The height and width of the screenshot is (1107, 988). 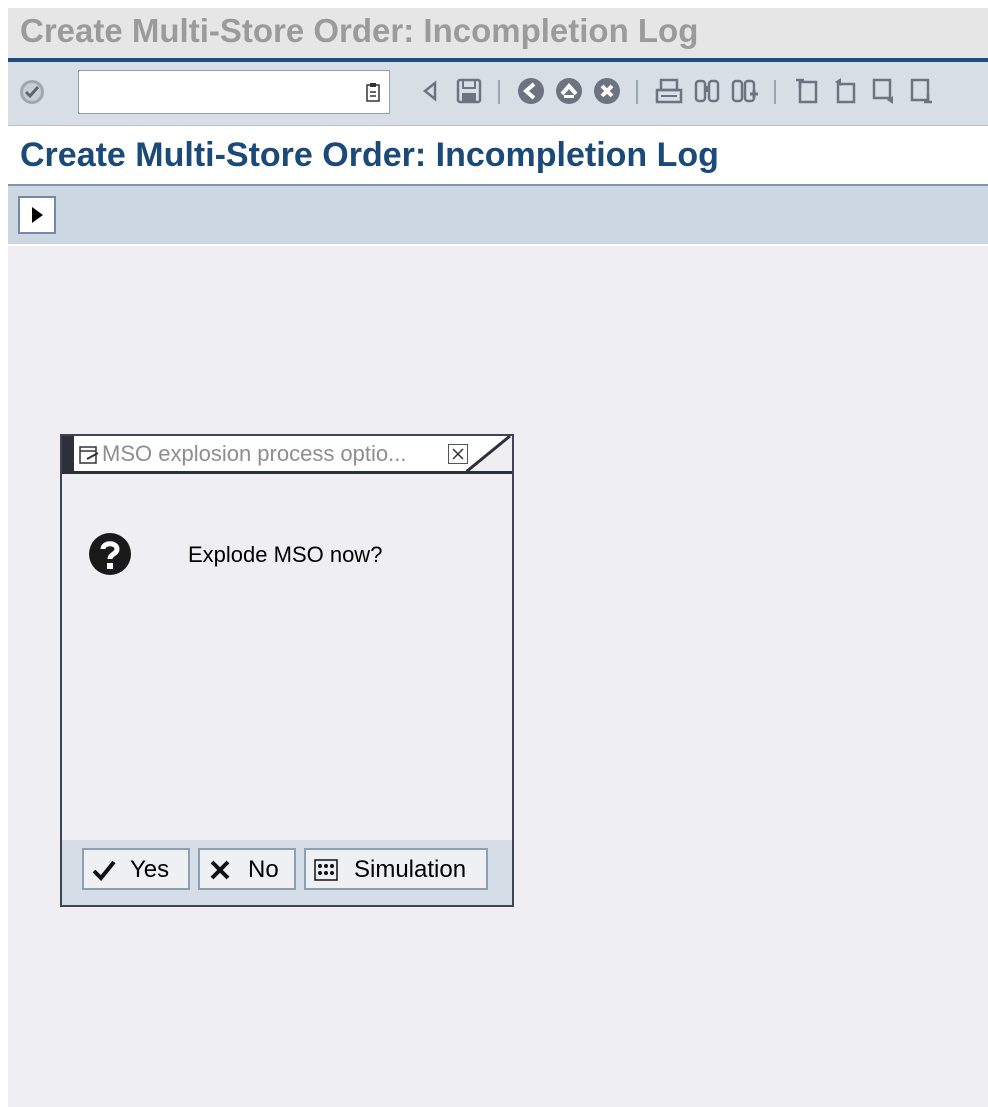 I want to click on simulation-button-label: Simulation, so click(x=410, y=869).